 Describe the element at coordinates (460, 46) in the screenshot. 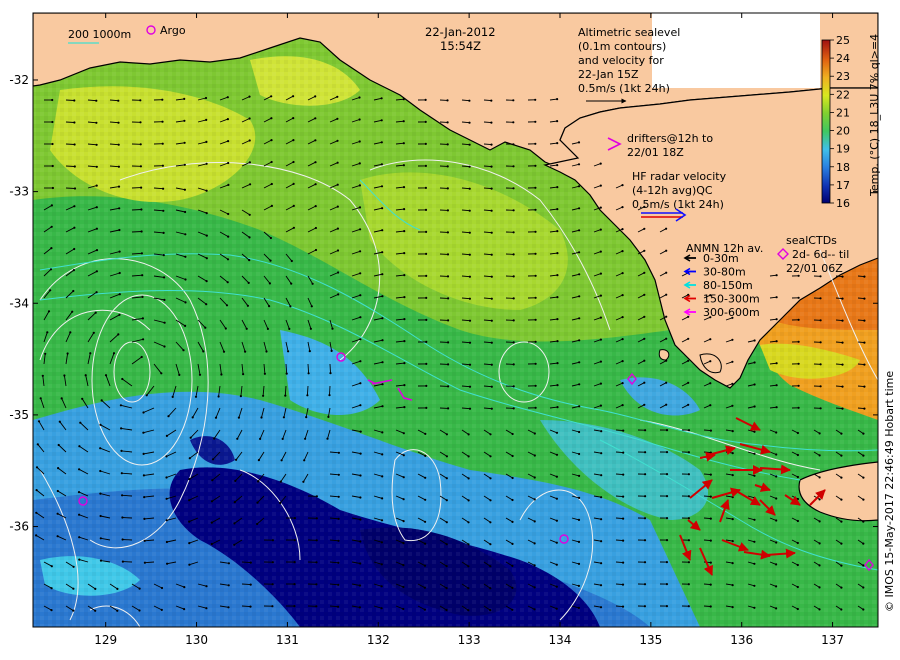

I see `time-label: 15:54Z` at that location.